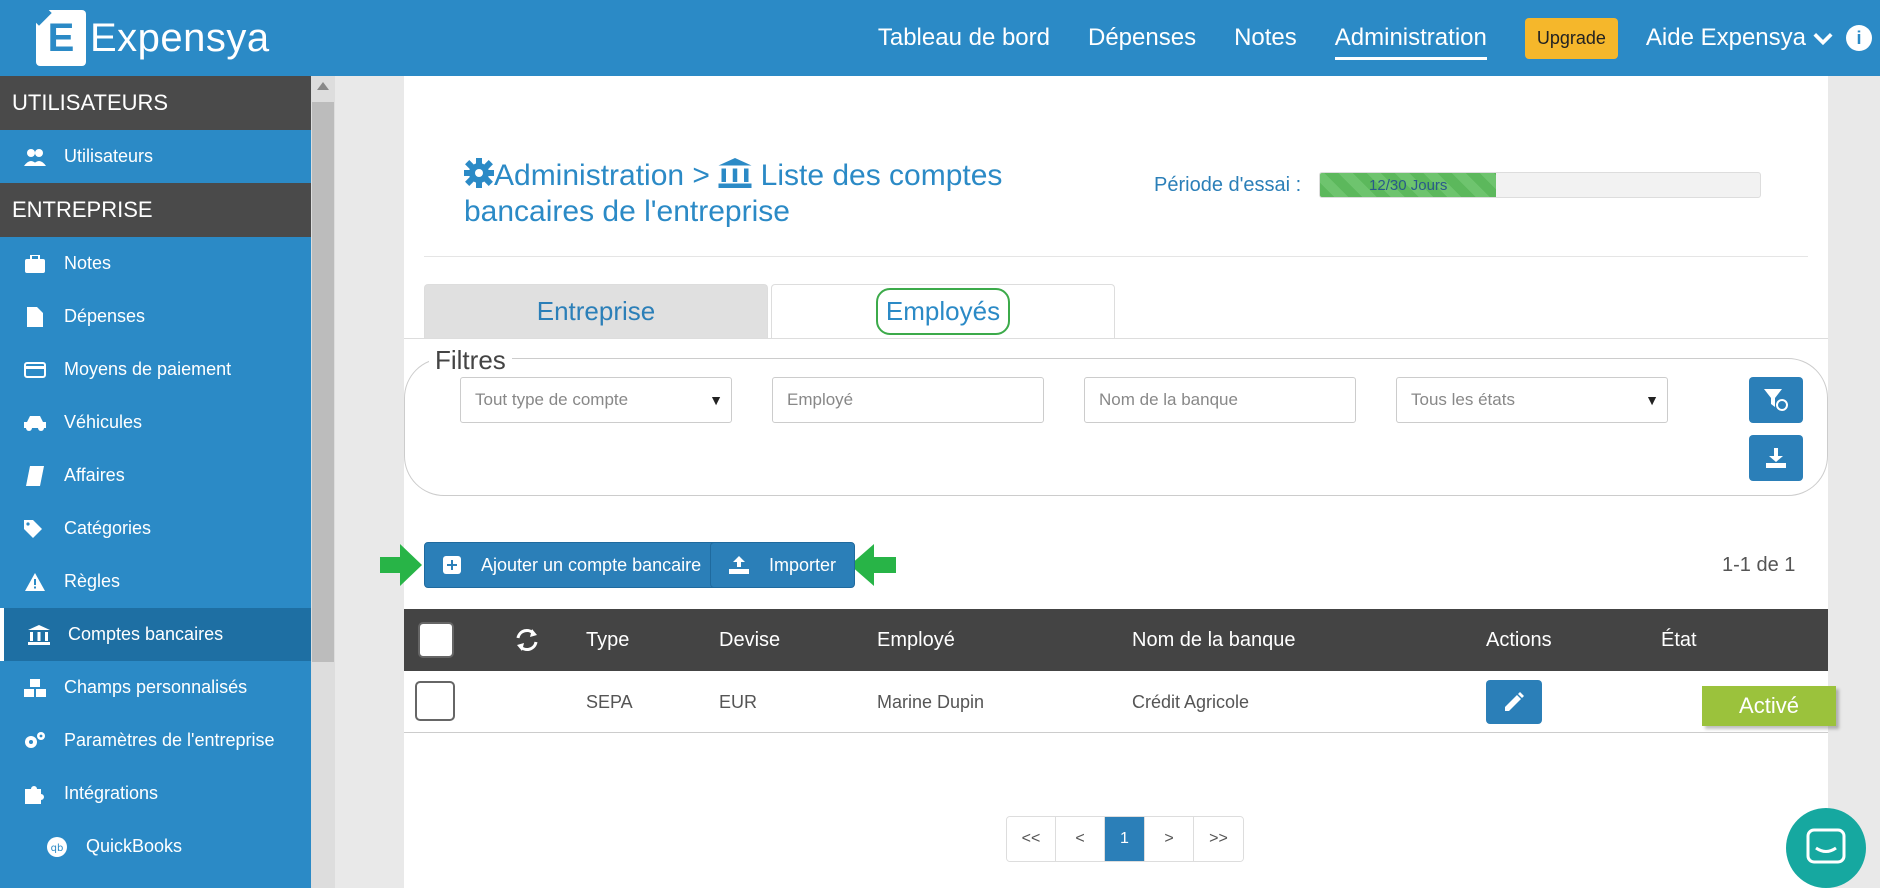  Describe the element at coordinates (739, 565) in the screenshot. I see `upload-icon` at that location.